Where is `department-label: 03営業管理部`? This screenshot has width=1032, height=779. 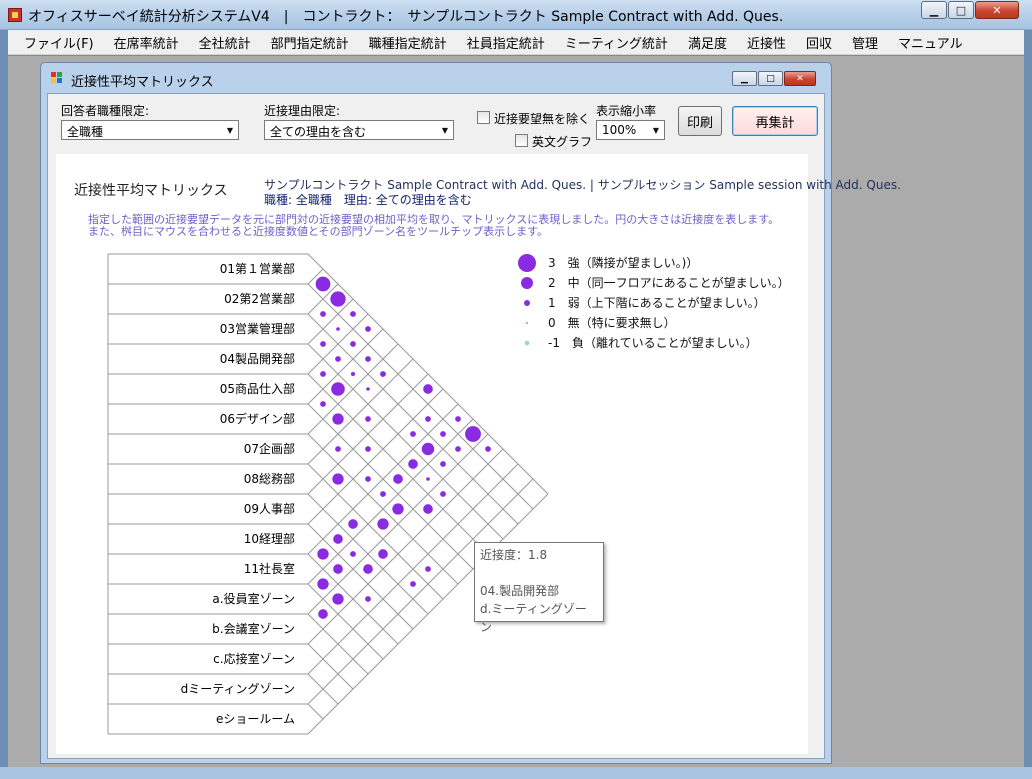
department-label: 03営業管理部 is located at coordinates (257, 328).